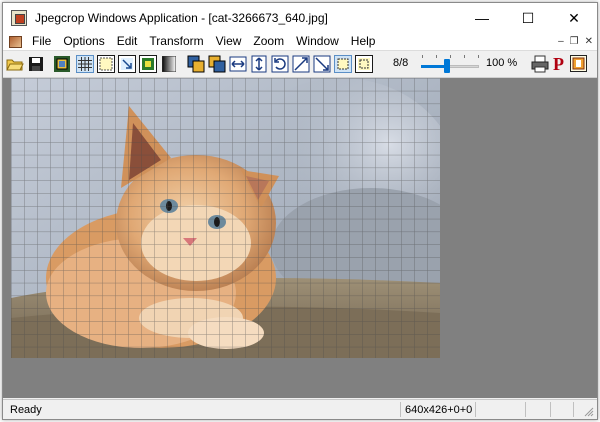 The image size is (600, 422). Describe the element at coordinates (439, 410) in the screenshot. I see `image-dimensions: 640x426+0+0` at that location.